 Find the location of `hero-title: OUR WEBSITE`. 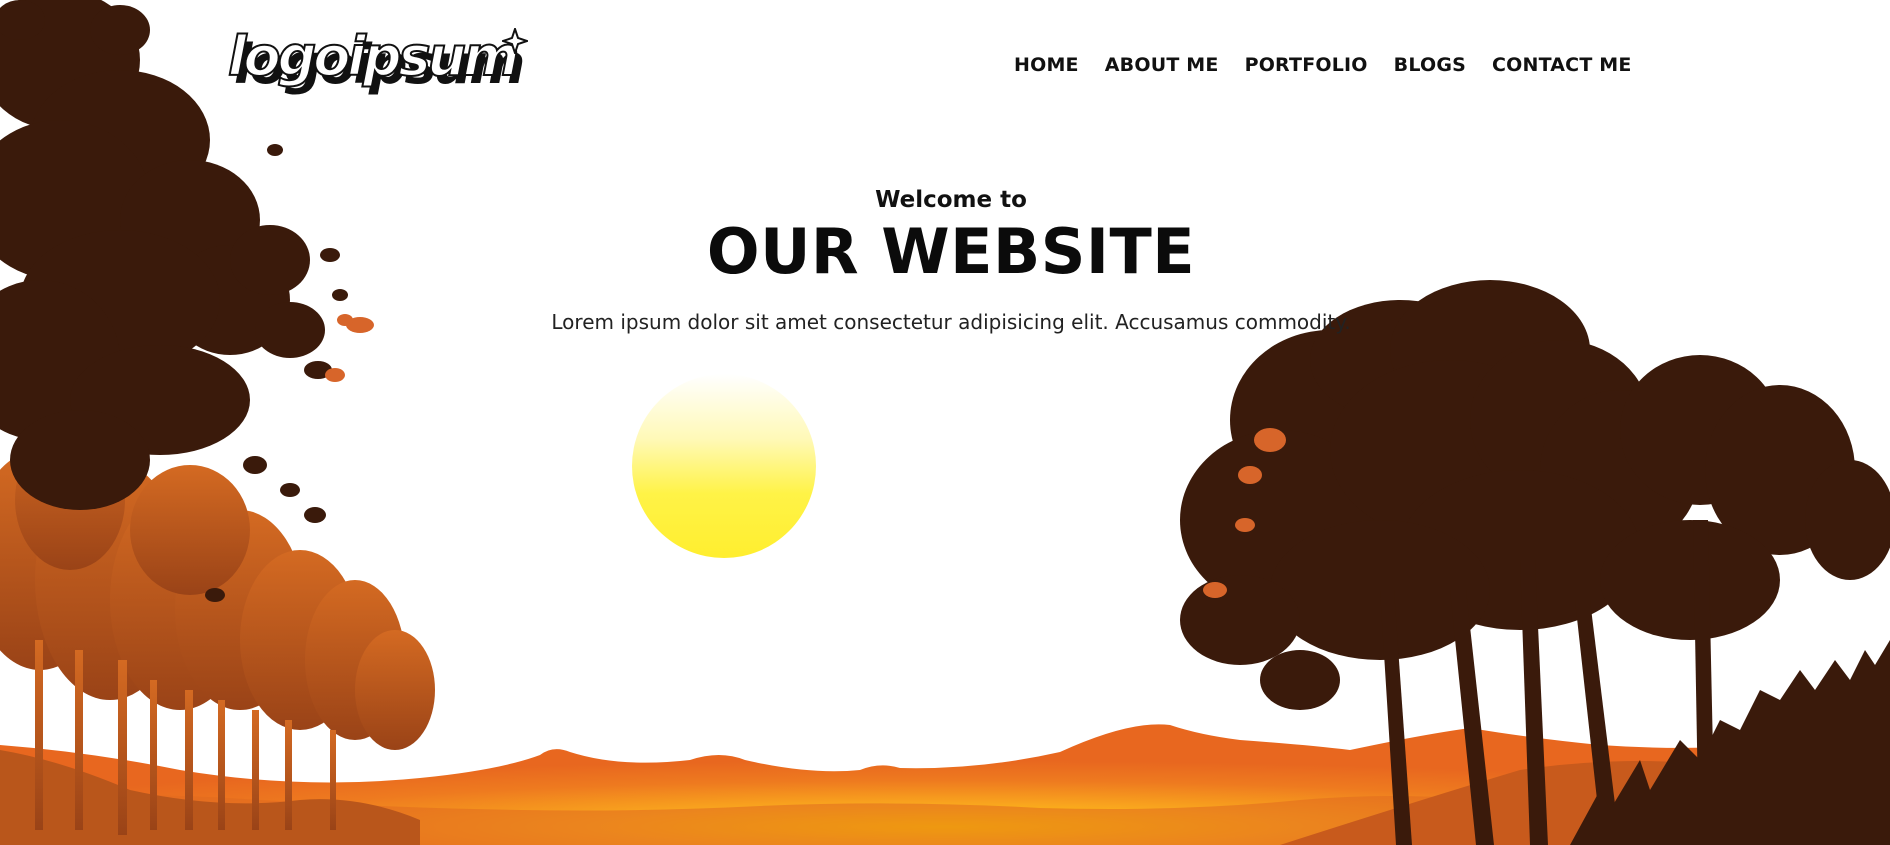

hero-title: OUR WEBSITE is located at coordinates (951, 251).